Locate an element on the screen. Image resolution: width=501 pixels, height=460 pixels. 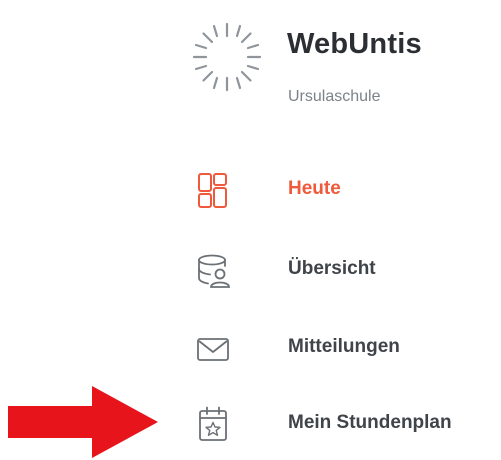
nav-item-mitteilungen: Mitteilungen is located at coordinates (345, 349).